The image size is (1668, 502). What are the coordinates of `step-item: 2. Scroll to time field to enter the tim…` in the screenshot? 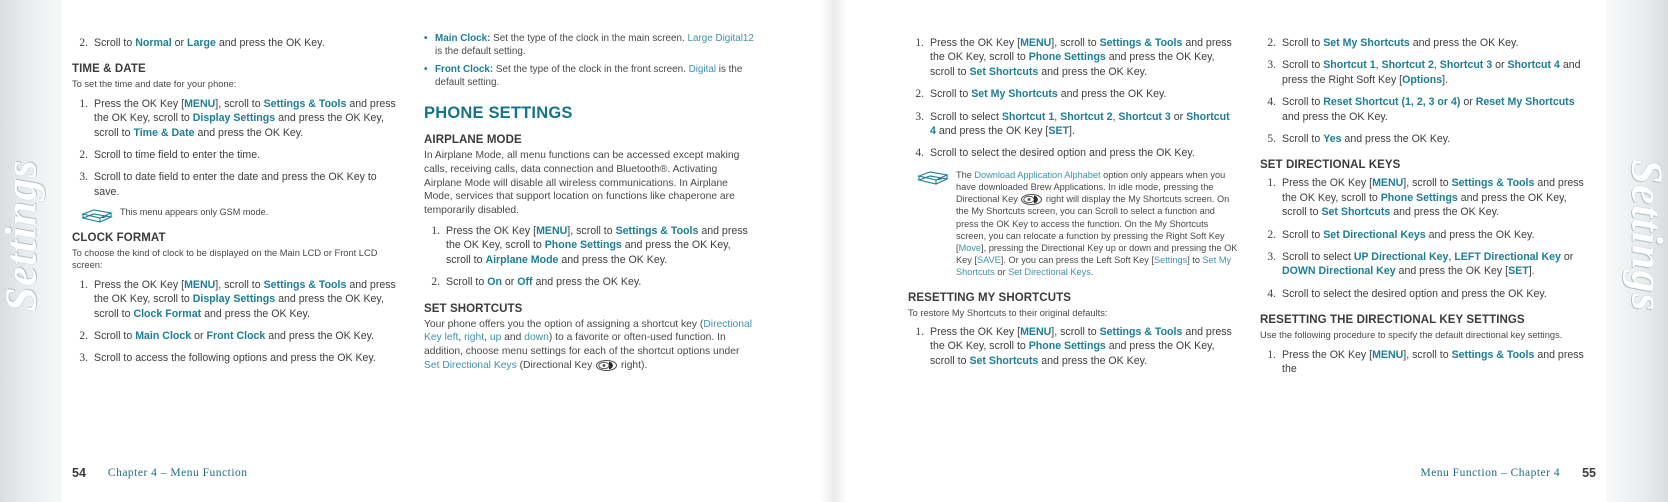 It's located at (237, 155).